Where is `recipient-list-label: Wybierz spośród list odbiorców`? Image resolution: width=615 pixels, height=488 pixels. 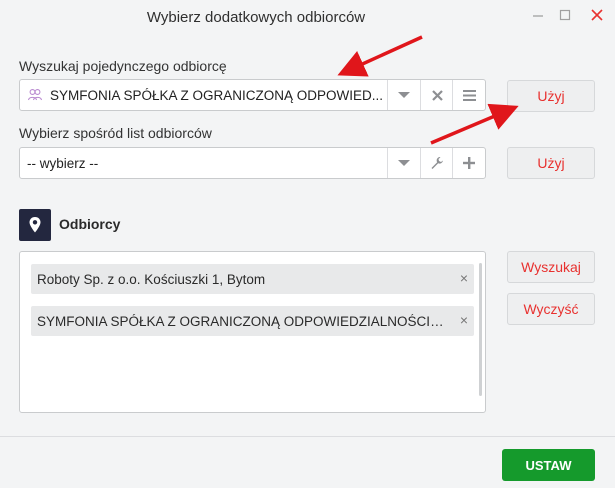
recipient-list-label: Wybierz spośród list odbiorców is located at coordinates (115, 133).